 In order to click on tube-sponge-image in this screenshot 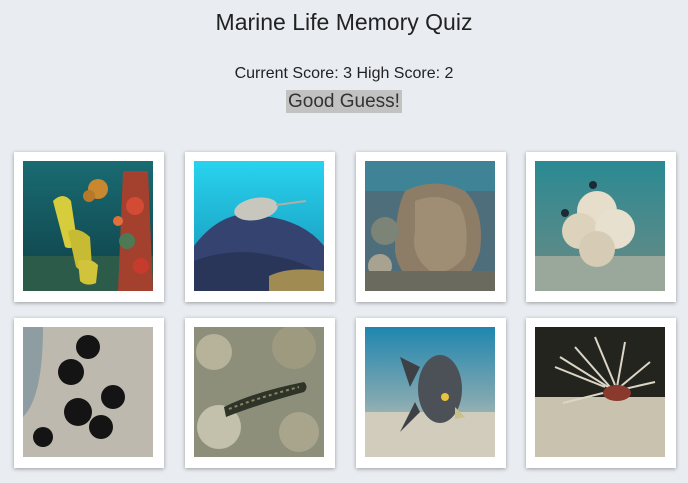, I will do `click(88, 226)`.